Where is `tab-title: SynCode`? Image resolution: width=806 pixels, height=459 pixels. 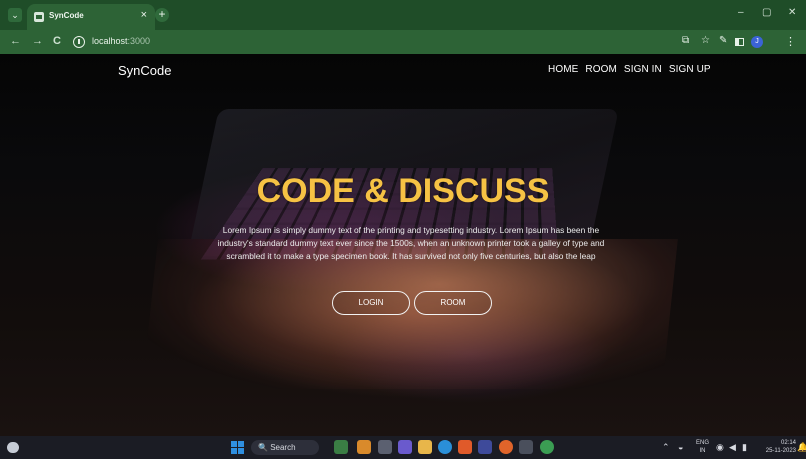 tab-title: SynCode is located at coordinates (66, 15).